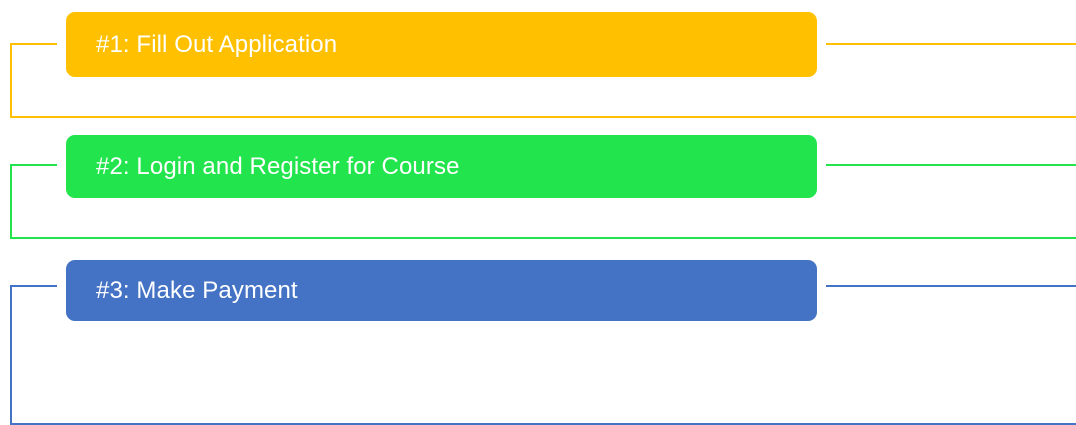 This screenshot has width=1076, height=425. What do you see at coordinates (441, 290) in the screenshot?
I see `step-3-box: #3: Make Payment` at bounding box center [441, 290].